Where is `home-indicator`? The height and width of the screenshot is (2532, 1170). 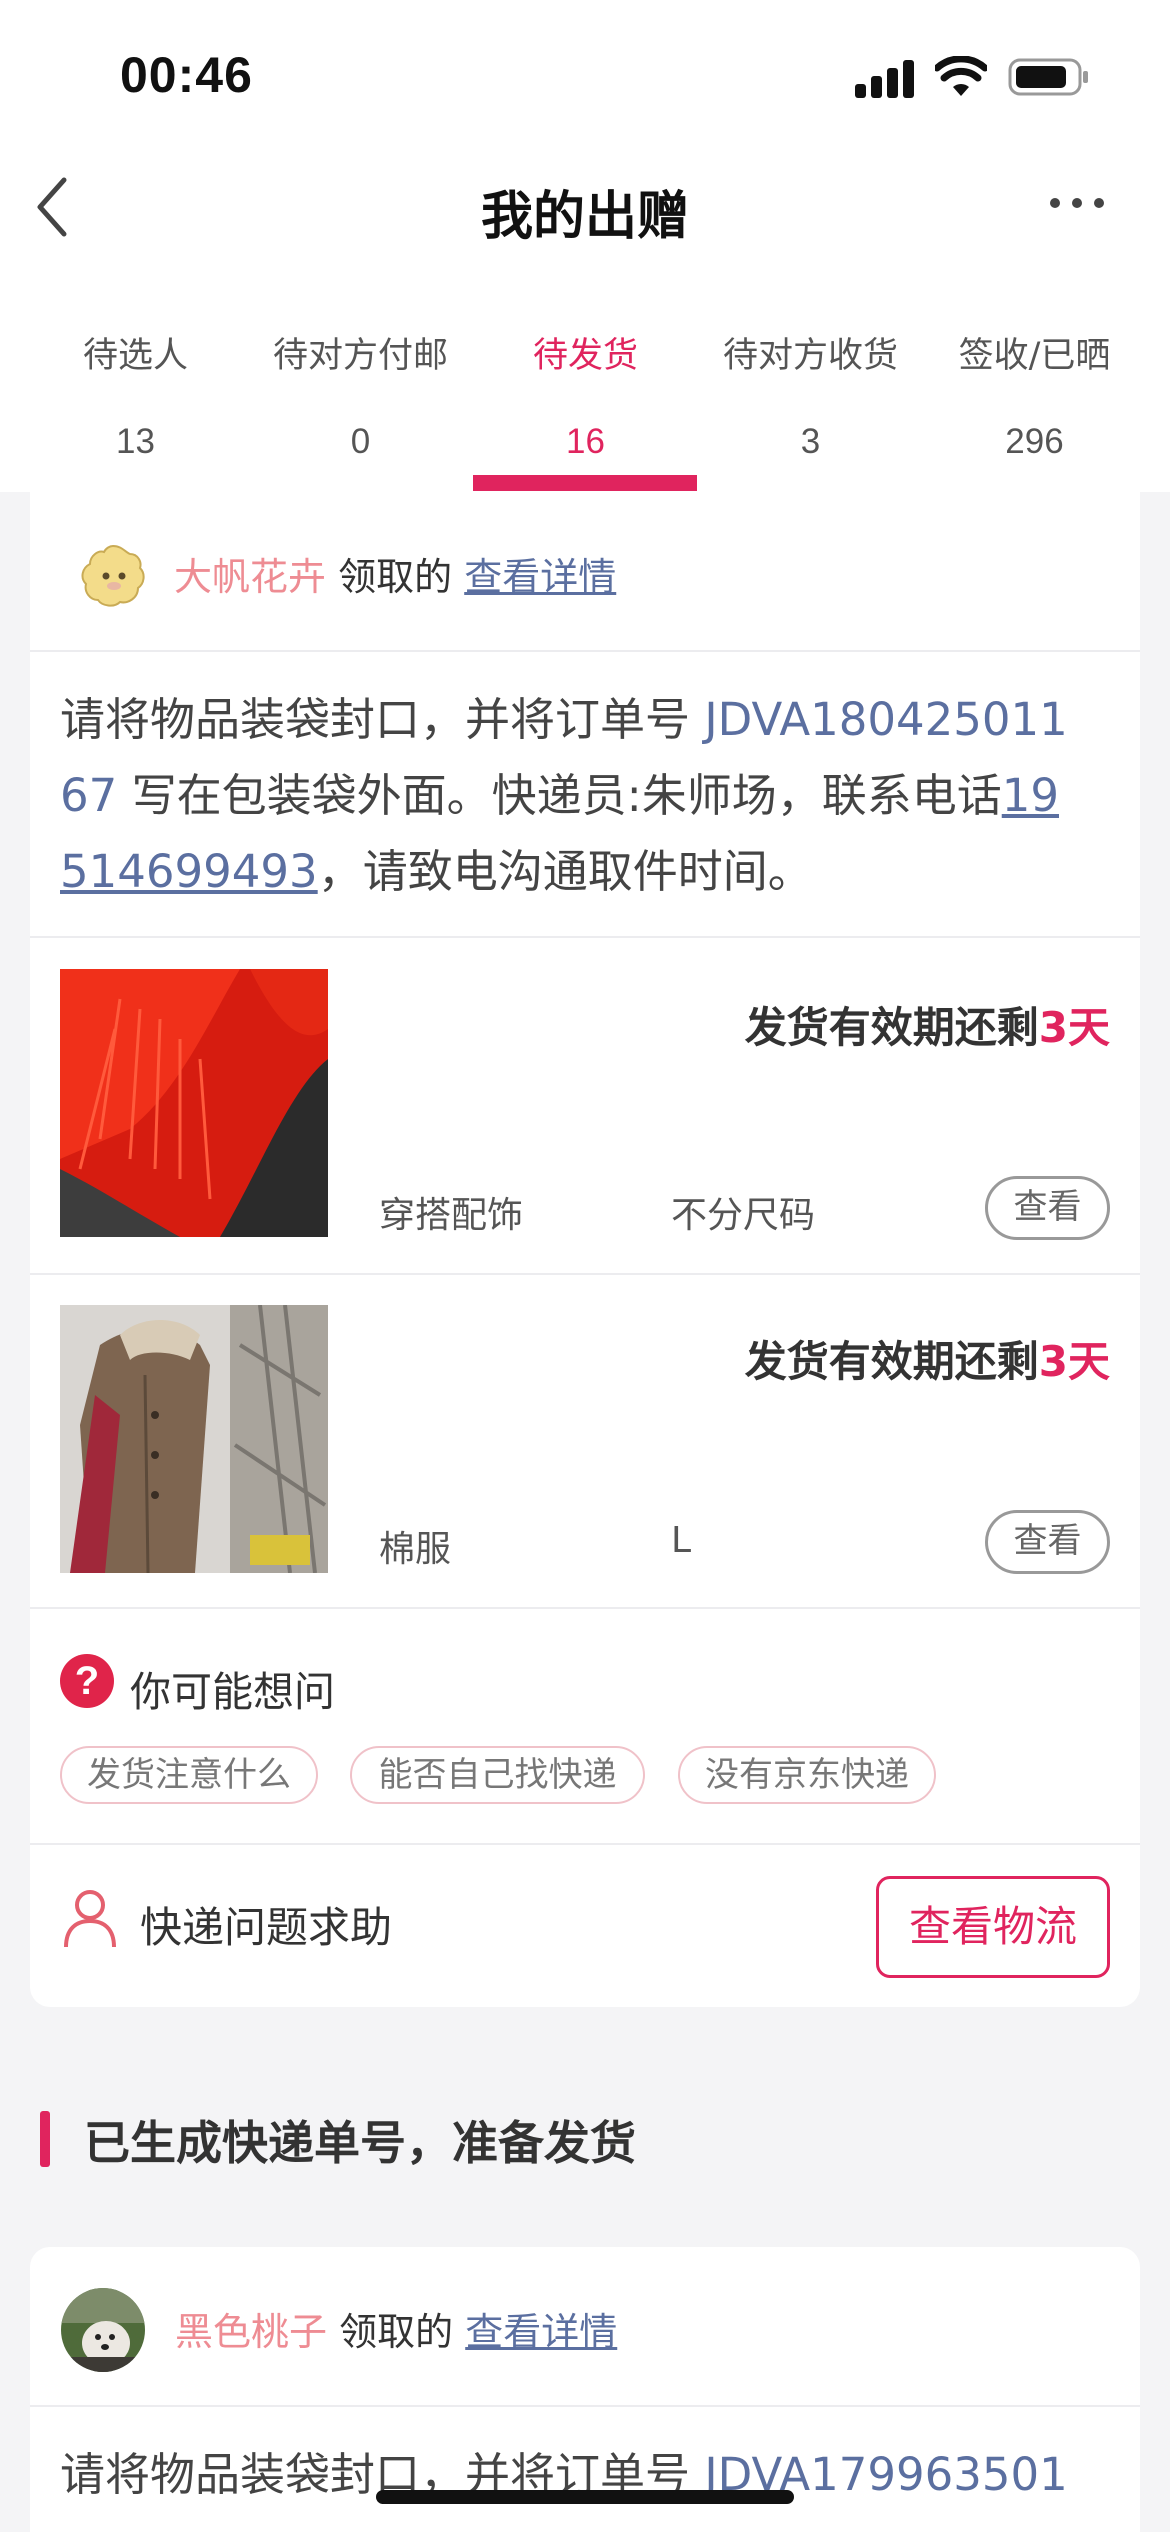
home-indicator is located at coordinates (585, 2497).